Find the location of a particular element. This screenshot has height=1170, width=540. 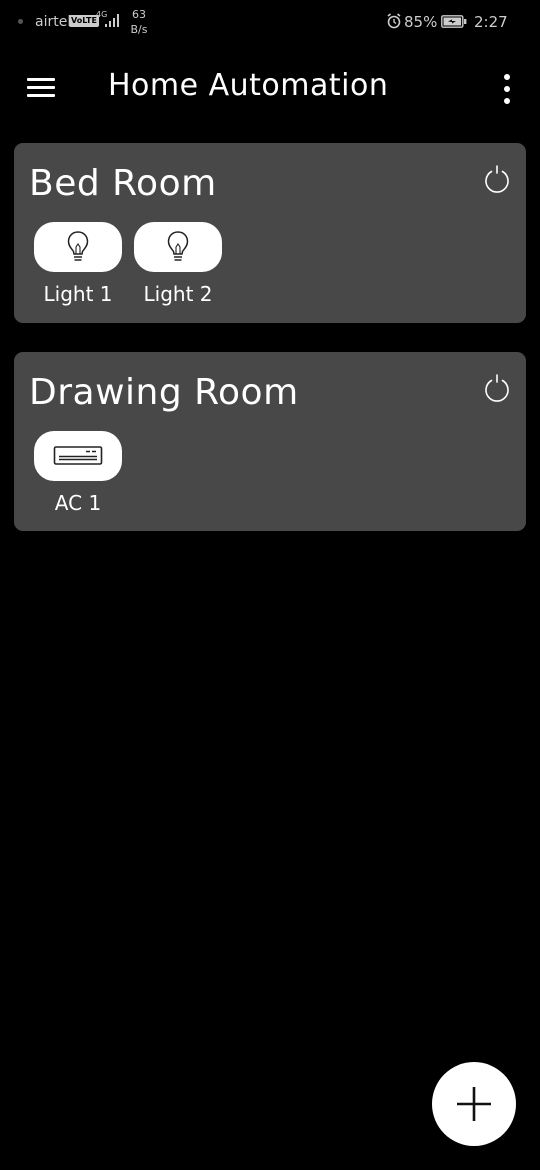

notification-dot is located at coordinates (20, 21).